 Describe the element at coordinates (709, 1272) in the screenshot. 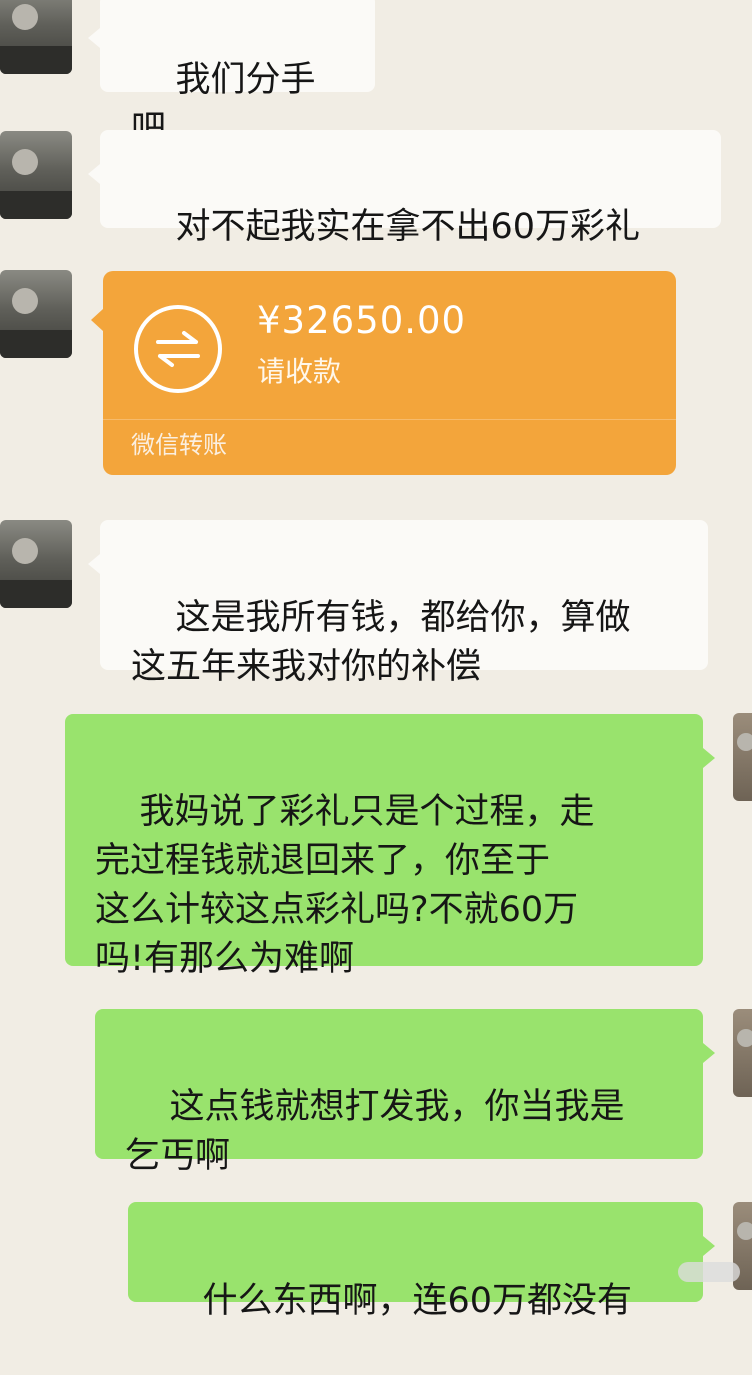

I see `watermark-badge` at that location.